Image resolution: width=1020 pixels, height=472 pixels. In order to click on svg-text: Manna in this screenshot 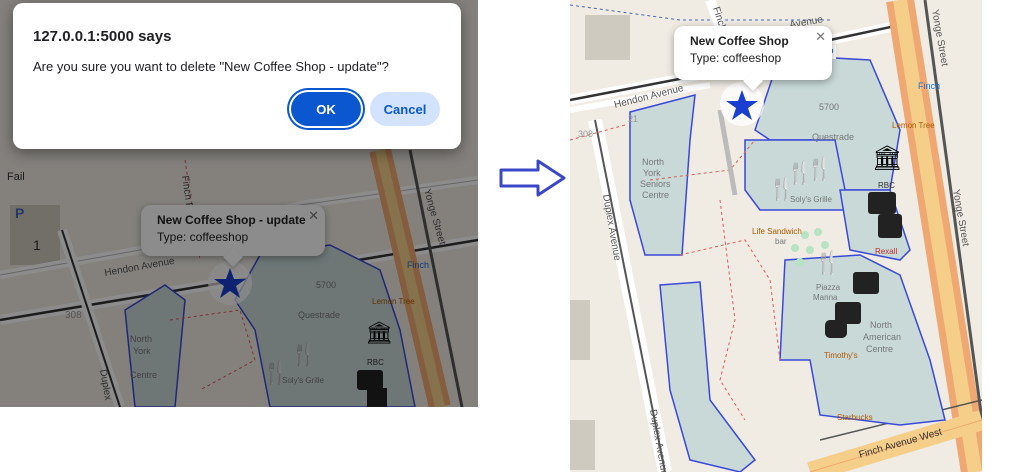, I will do `click(825, 297)`.